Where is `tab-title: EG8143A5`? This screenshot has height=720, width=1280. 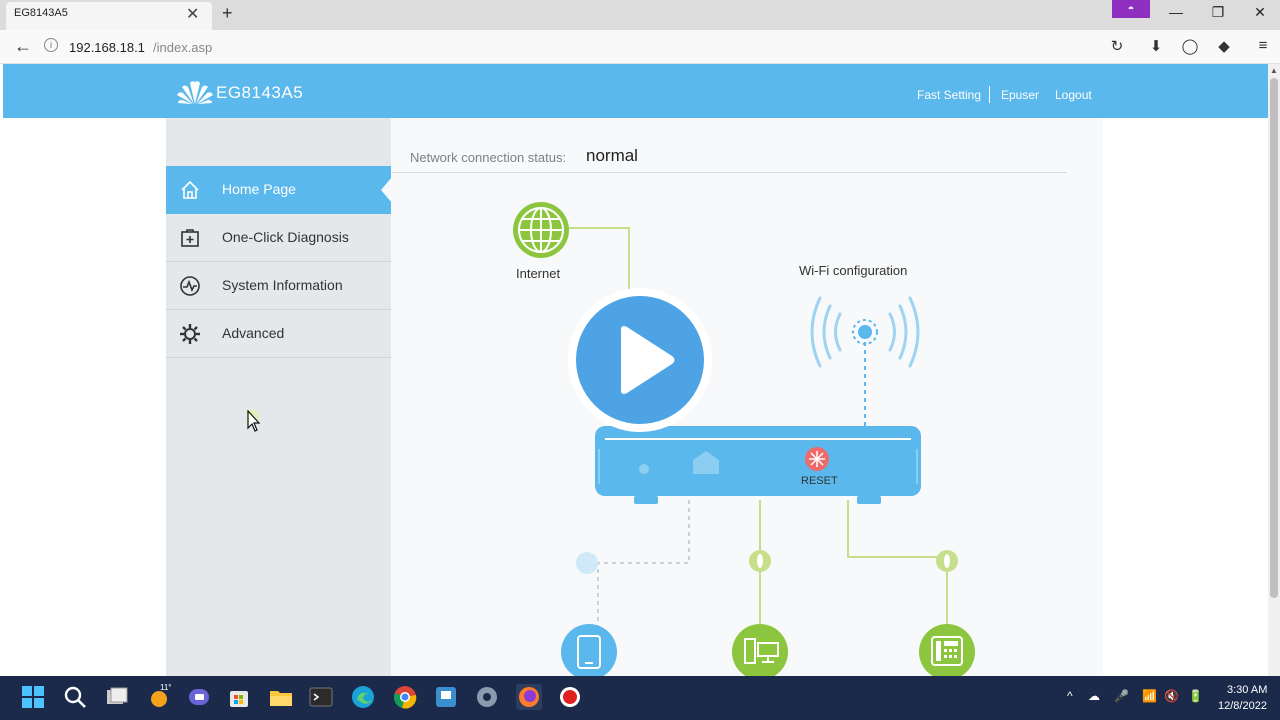 tab-title: EG8143A5 is located at coordinates (41, 13).